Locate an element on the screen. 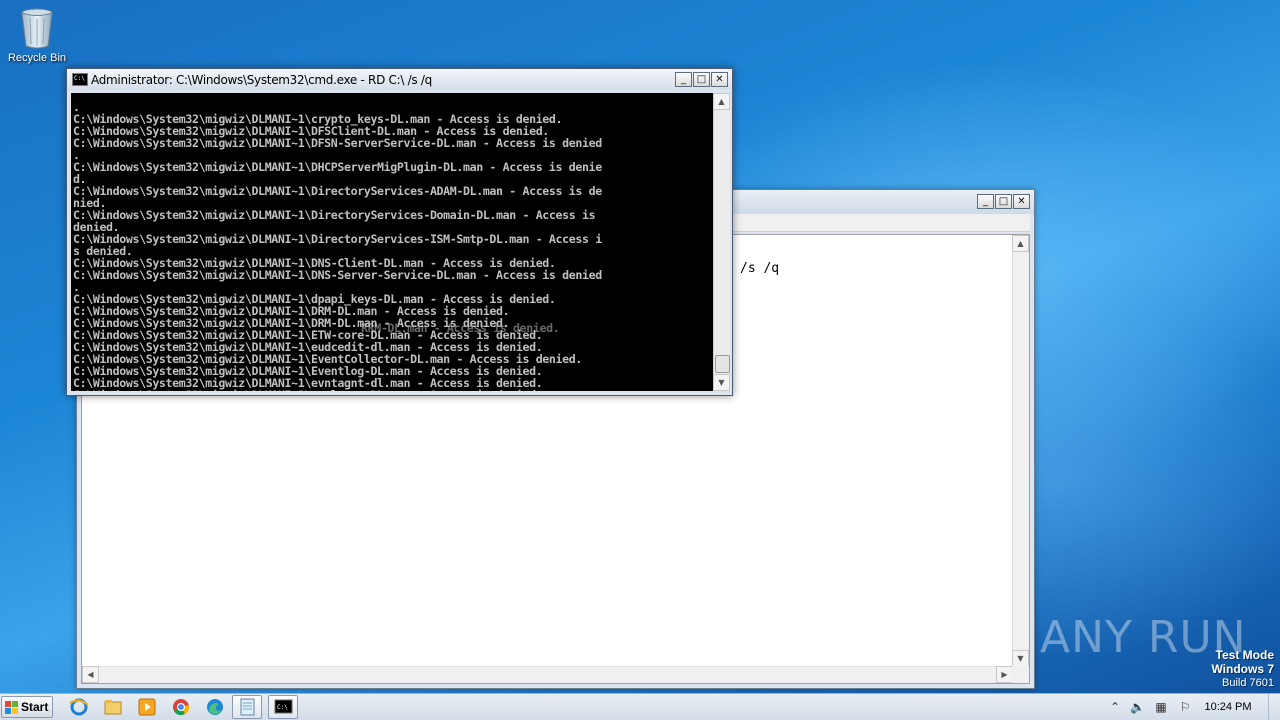 Image resolution: width=1280 pixels, height=720 pixels. background-window-caption-buttons: _ □ ✕ is located at coordinates (1003, 201).